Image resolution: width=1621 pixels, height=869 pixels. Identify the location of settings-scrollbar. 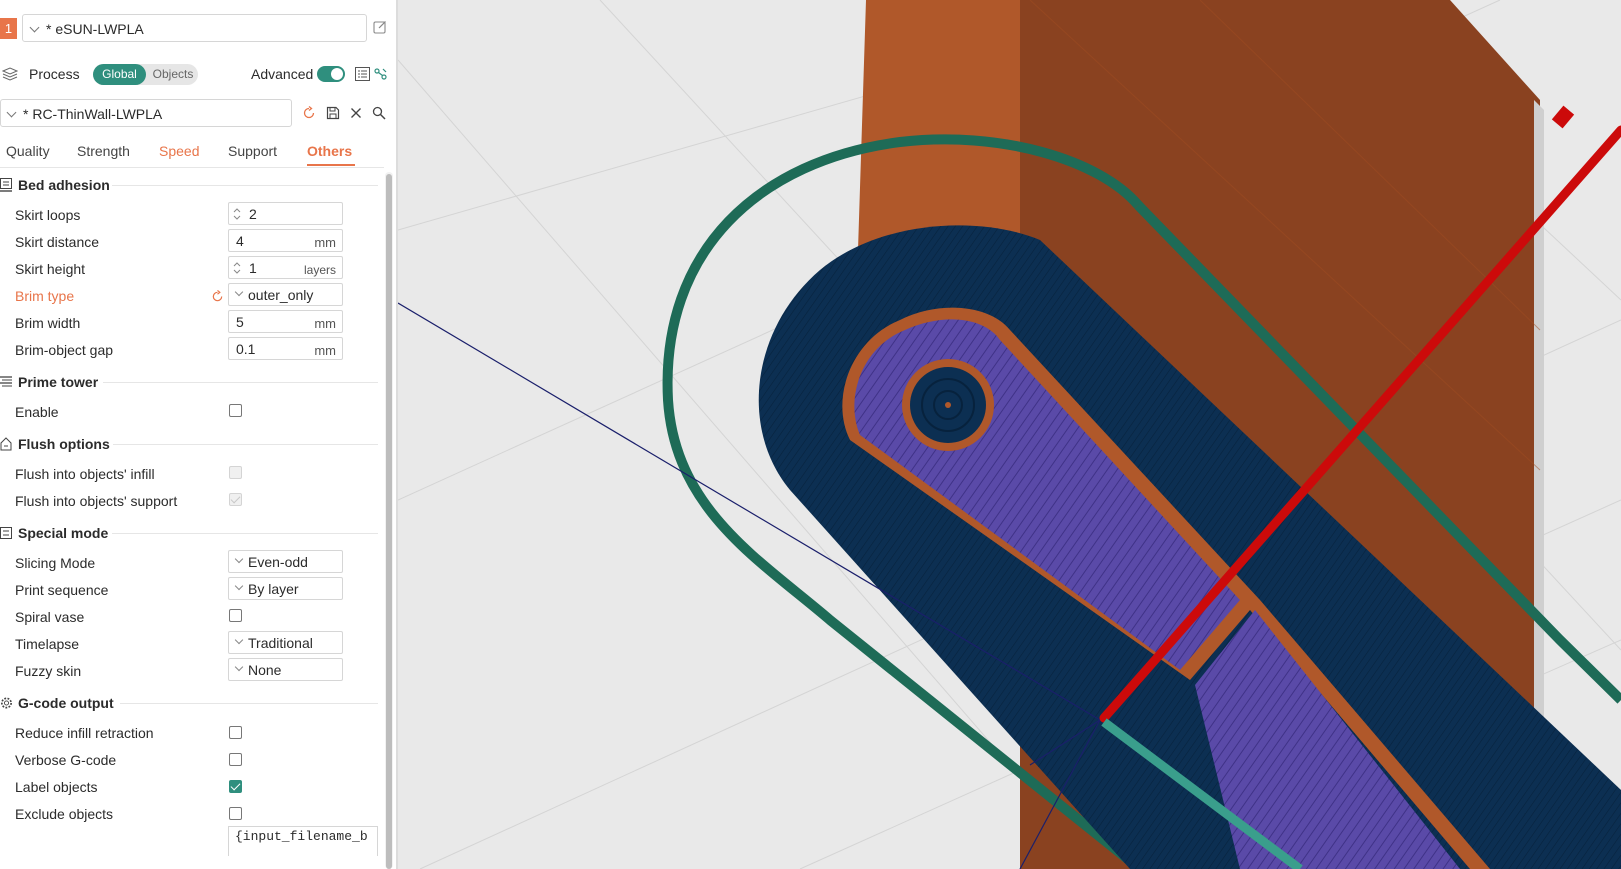
(389, 520).